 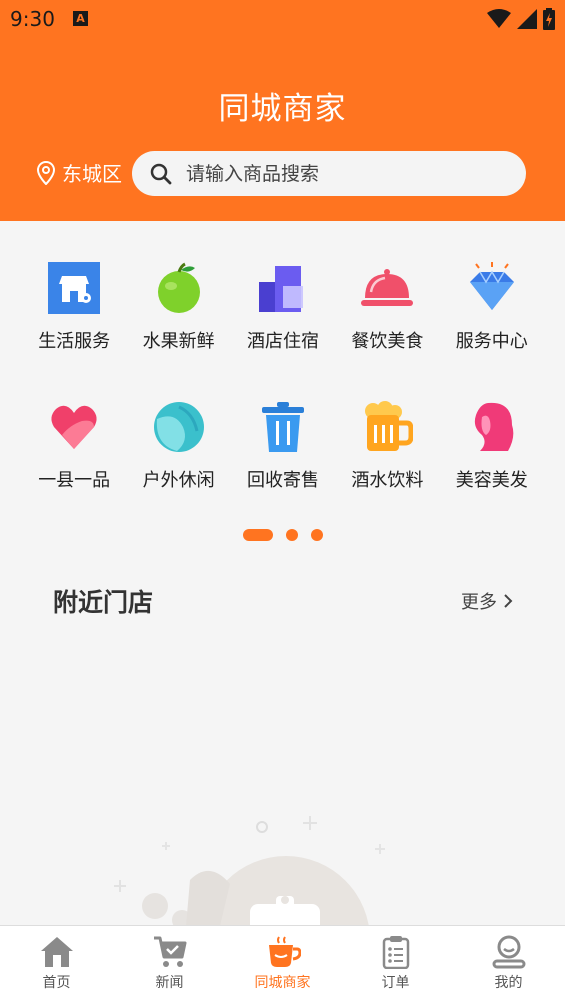 I want to click on food-cloche-icon, so click(x=387, y=287).